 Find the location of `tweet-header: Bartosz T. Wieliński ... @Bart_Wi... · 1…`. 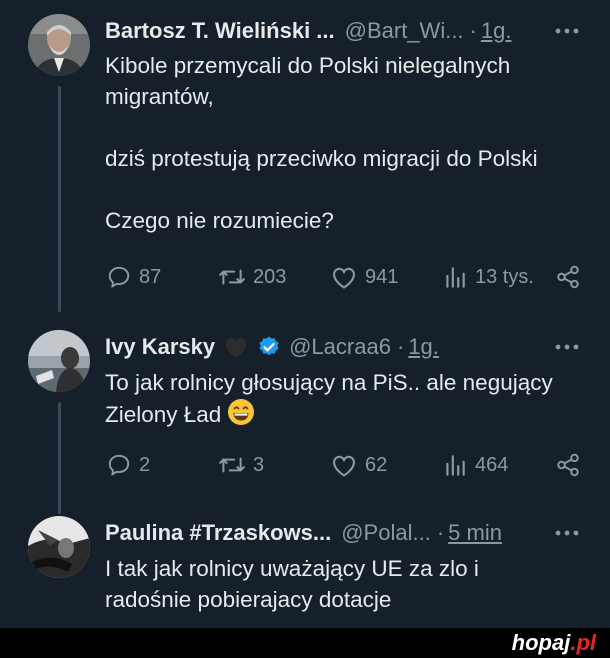

tweet-header: Bartosz T. Wieliński ... @Bart_Wi... · 1… is located at coordinates (308, 31).